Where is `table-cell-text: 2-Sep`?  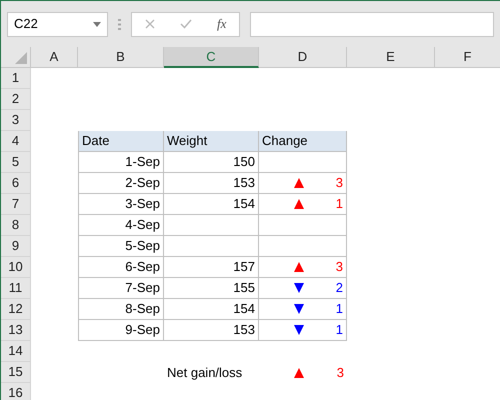 table-cell-text: 2-Sep is located at coordinates (142, 183).